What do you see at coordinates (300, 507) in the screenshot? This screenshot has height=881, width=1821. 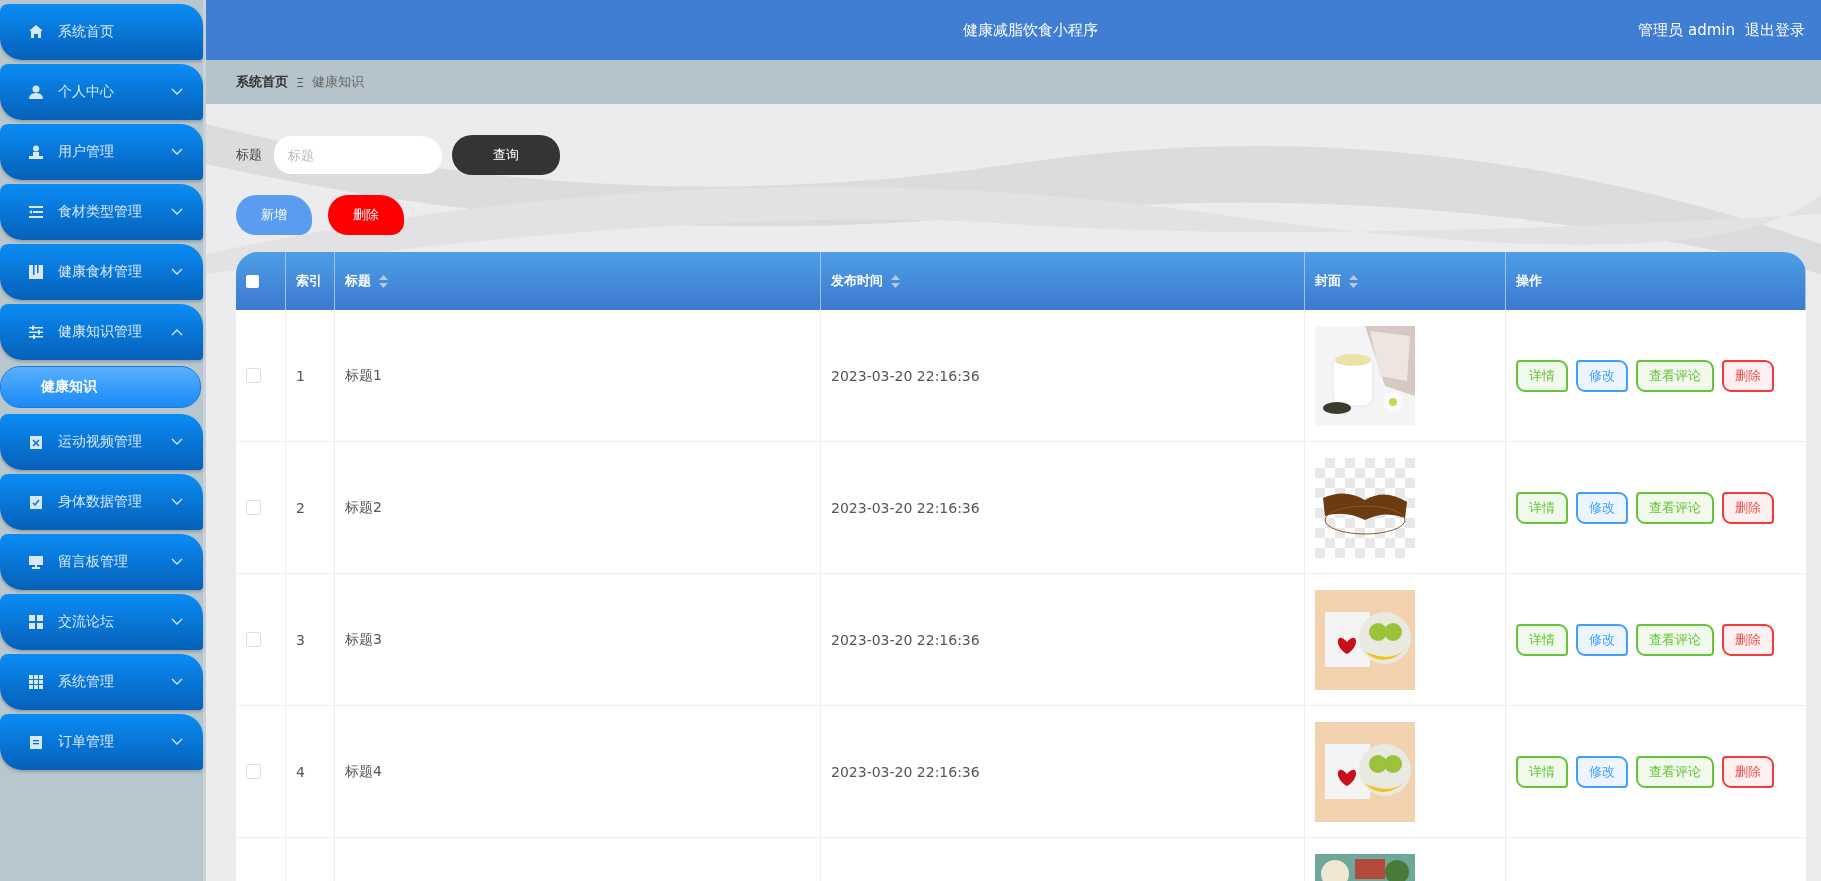 I see `table-cell: 2` at bounding box center [300, 507].